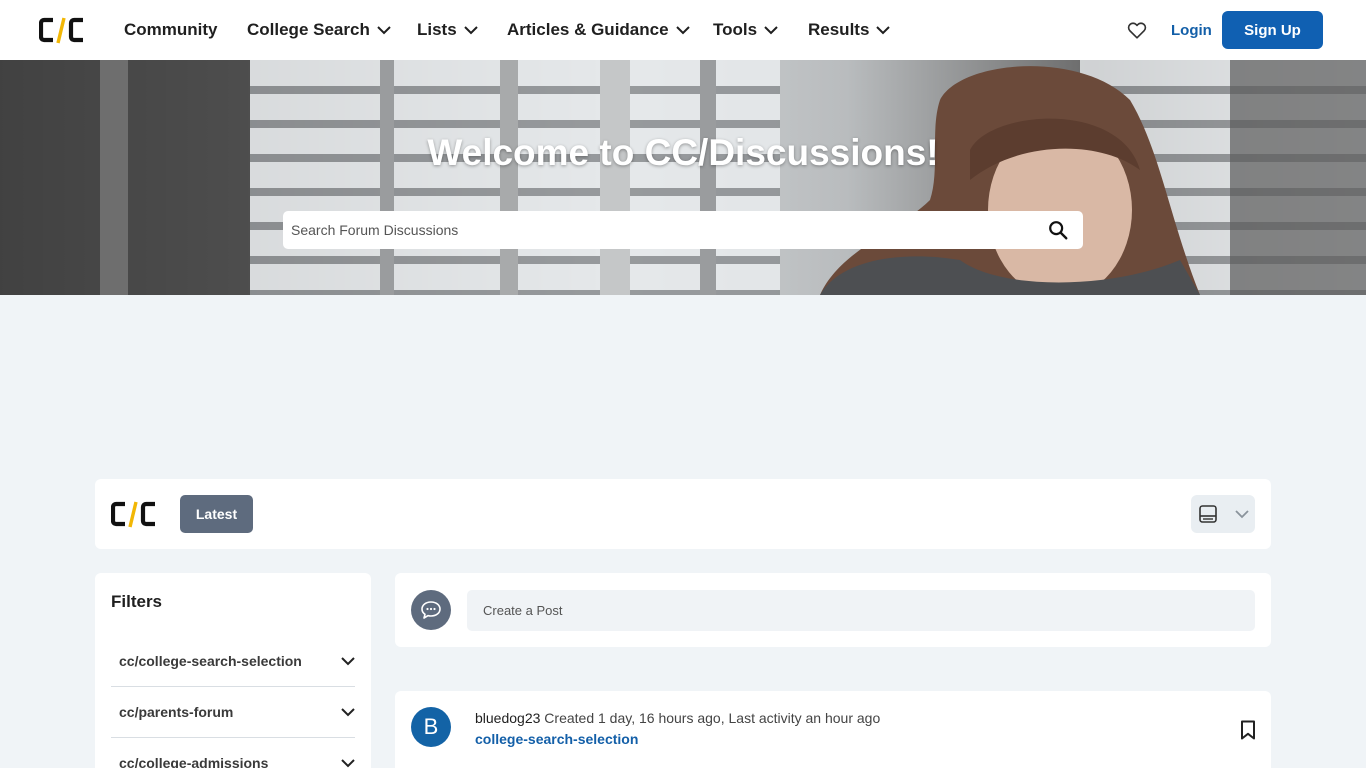 This screenshot has width=1366, height=768. I want to click on post-category-link: college-search-selection, so click(556, 739).